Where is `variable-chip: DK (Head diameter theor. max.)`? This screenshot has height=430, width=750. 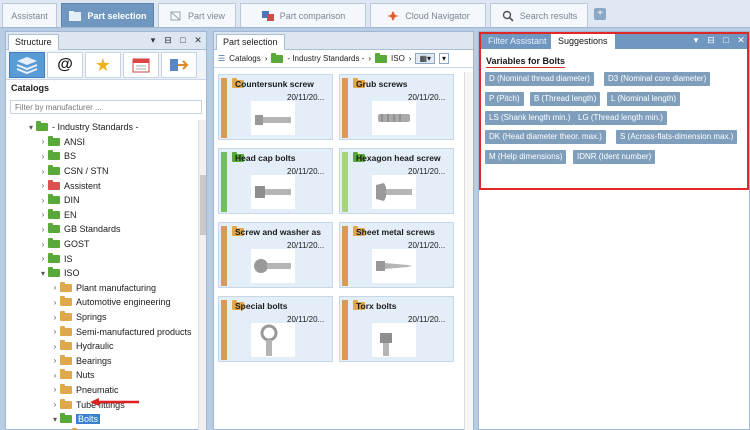
variable-chip: DK (Head diameter theor. max.) is located at coordinates (545, 137).